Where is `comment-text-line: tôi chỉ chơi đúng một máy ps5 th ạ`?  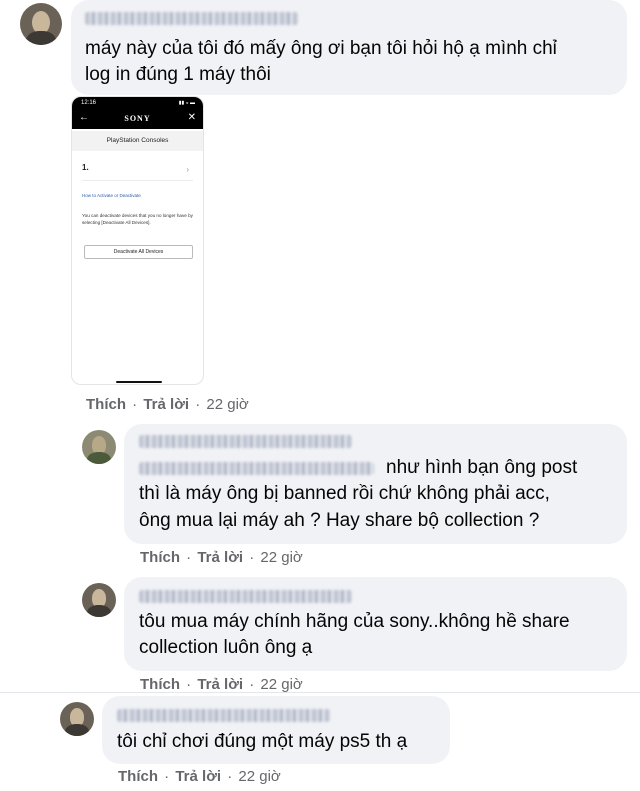 comment-text-line: tôi chỉ chơi đúng một máy ps5 th ạ is located at coordinates (262, 741).